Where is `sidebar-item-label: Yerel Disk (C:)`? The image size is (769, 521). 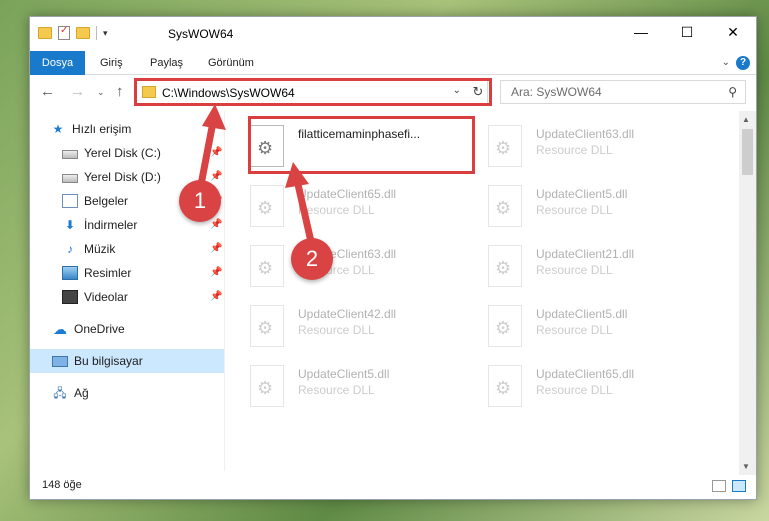 sidebar-item-label: Yerel Disk (C:) is located at coordinates (122, 153).